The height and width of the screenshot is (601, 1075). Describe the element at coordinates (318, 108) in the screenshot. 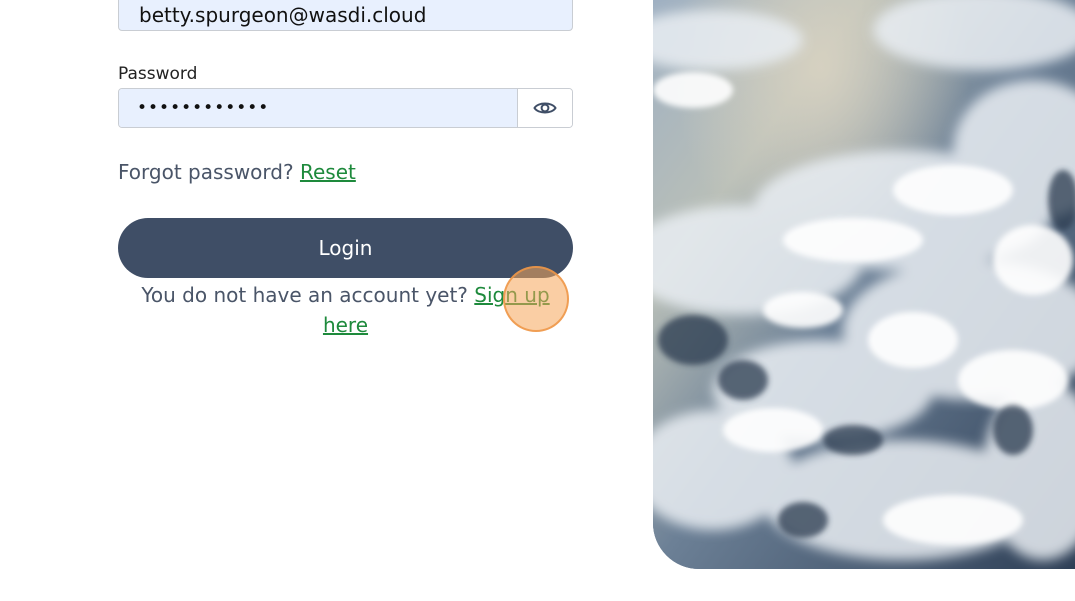

I see `password-field` at that location.